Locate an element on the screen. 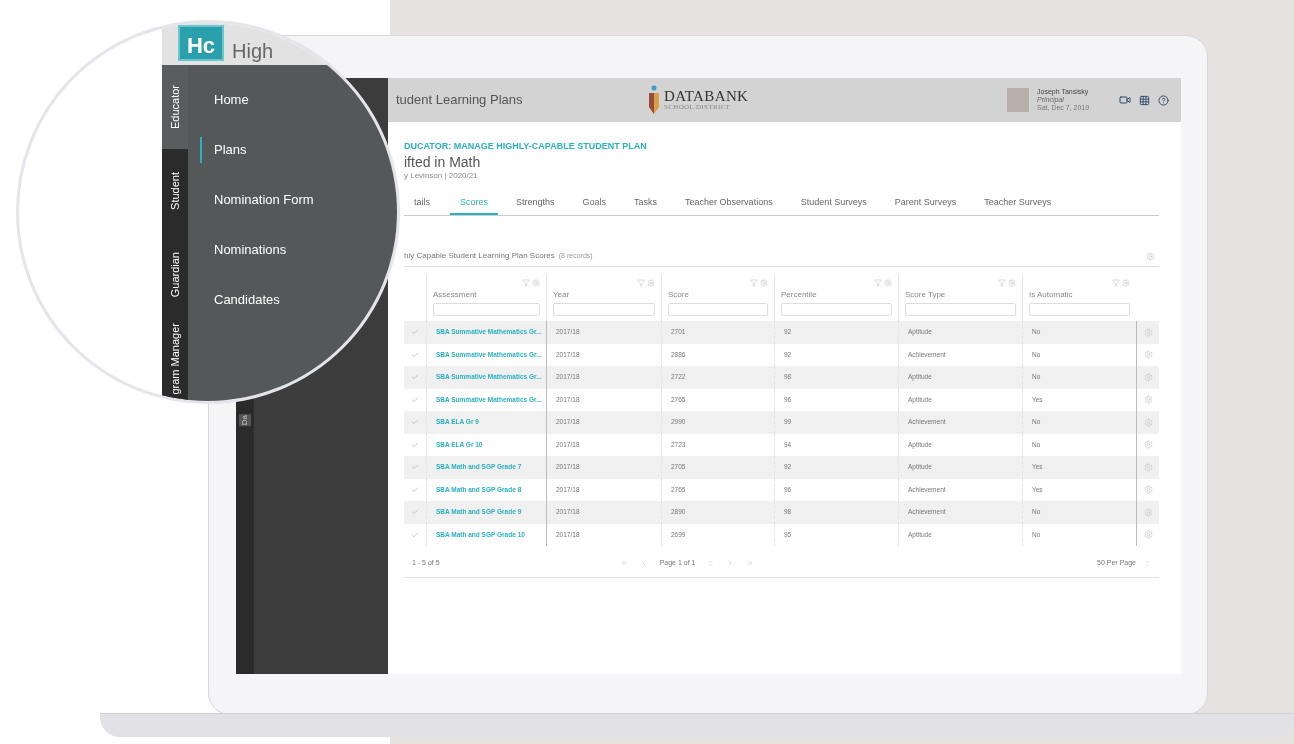 The height and width of the screenshot is (744, 1294). last-page-icon is located at coordinates (750, 563).